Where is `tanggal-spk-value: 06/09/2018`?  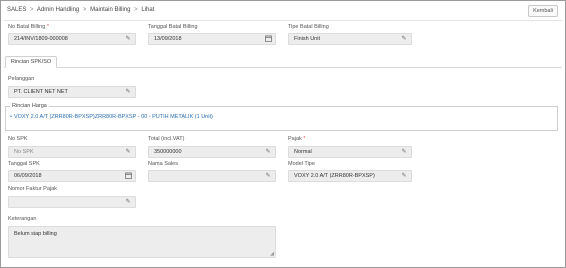 tanggal-spk-value: 06/09/2018 is located at coordinates (28, 176).